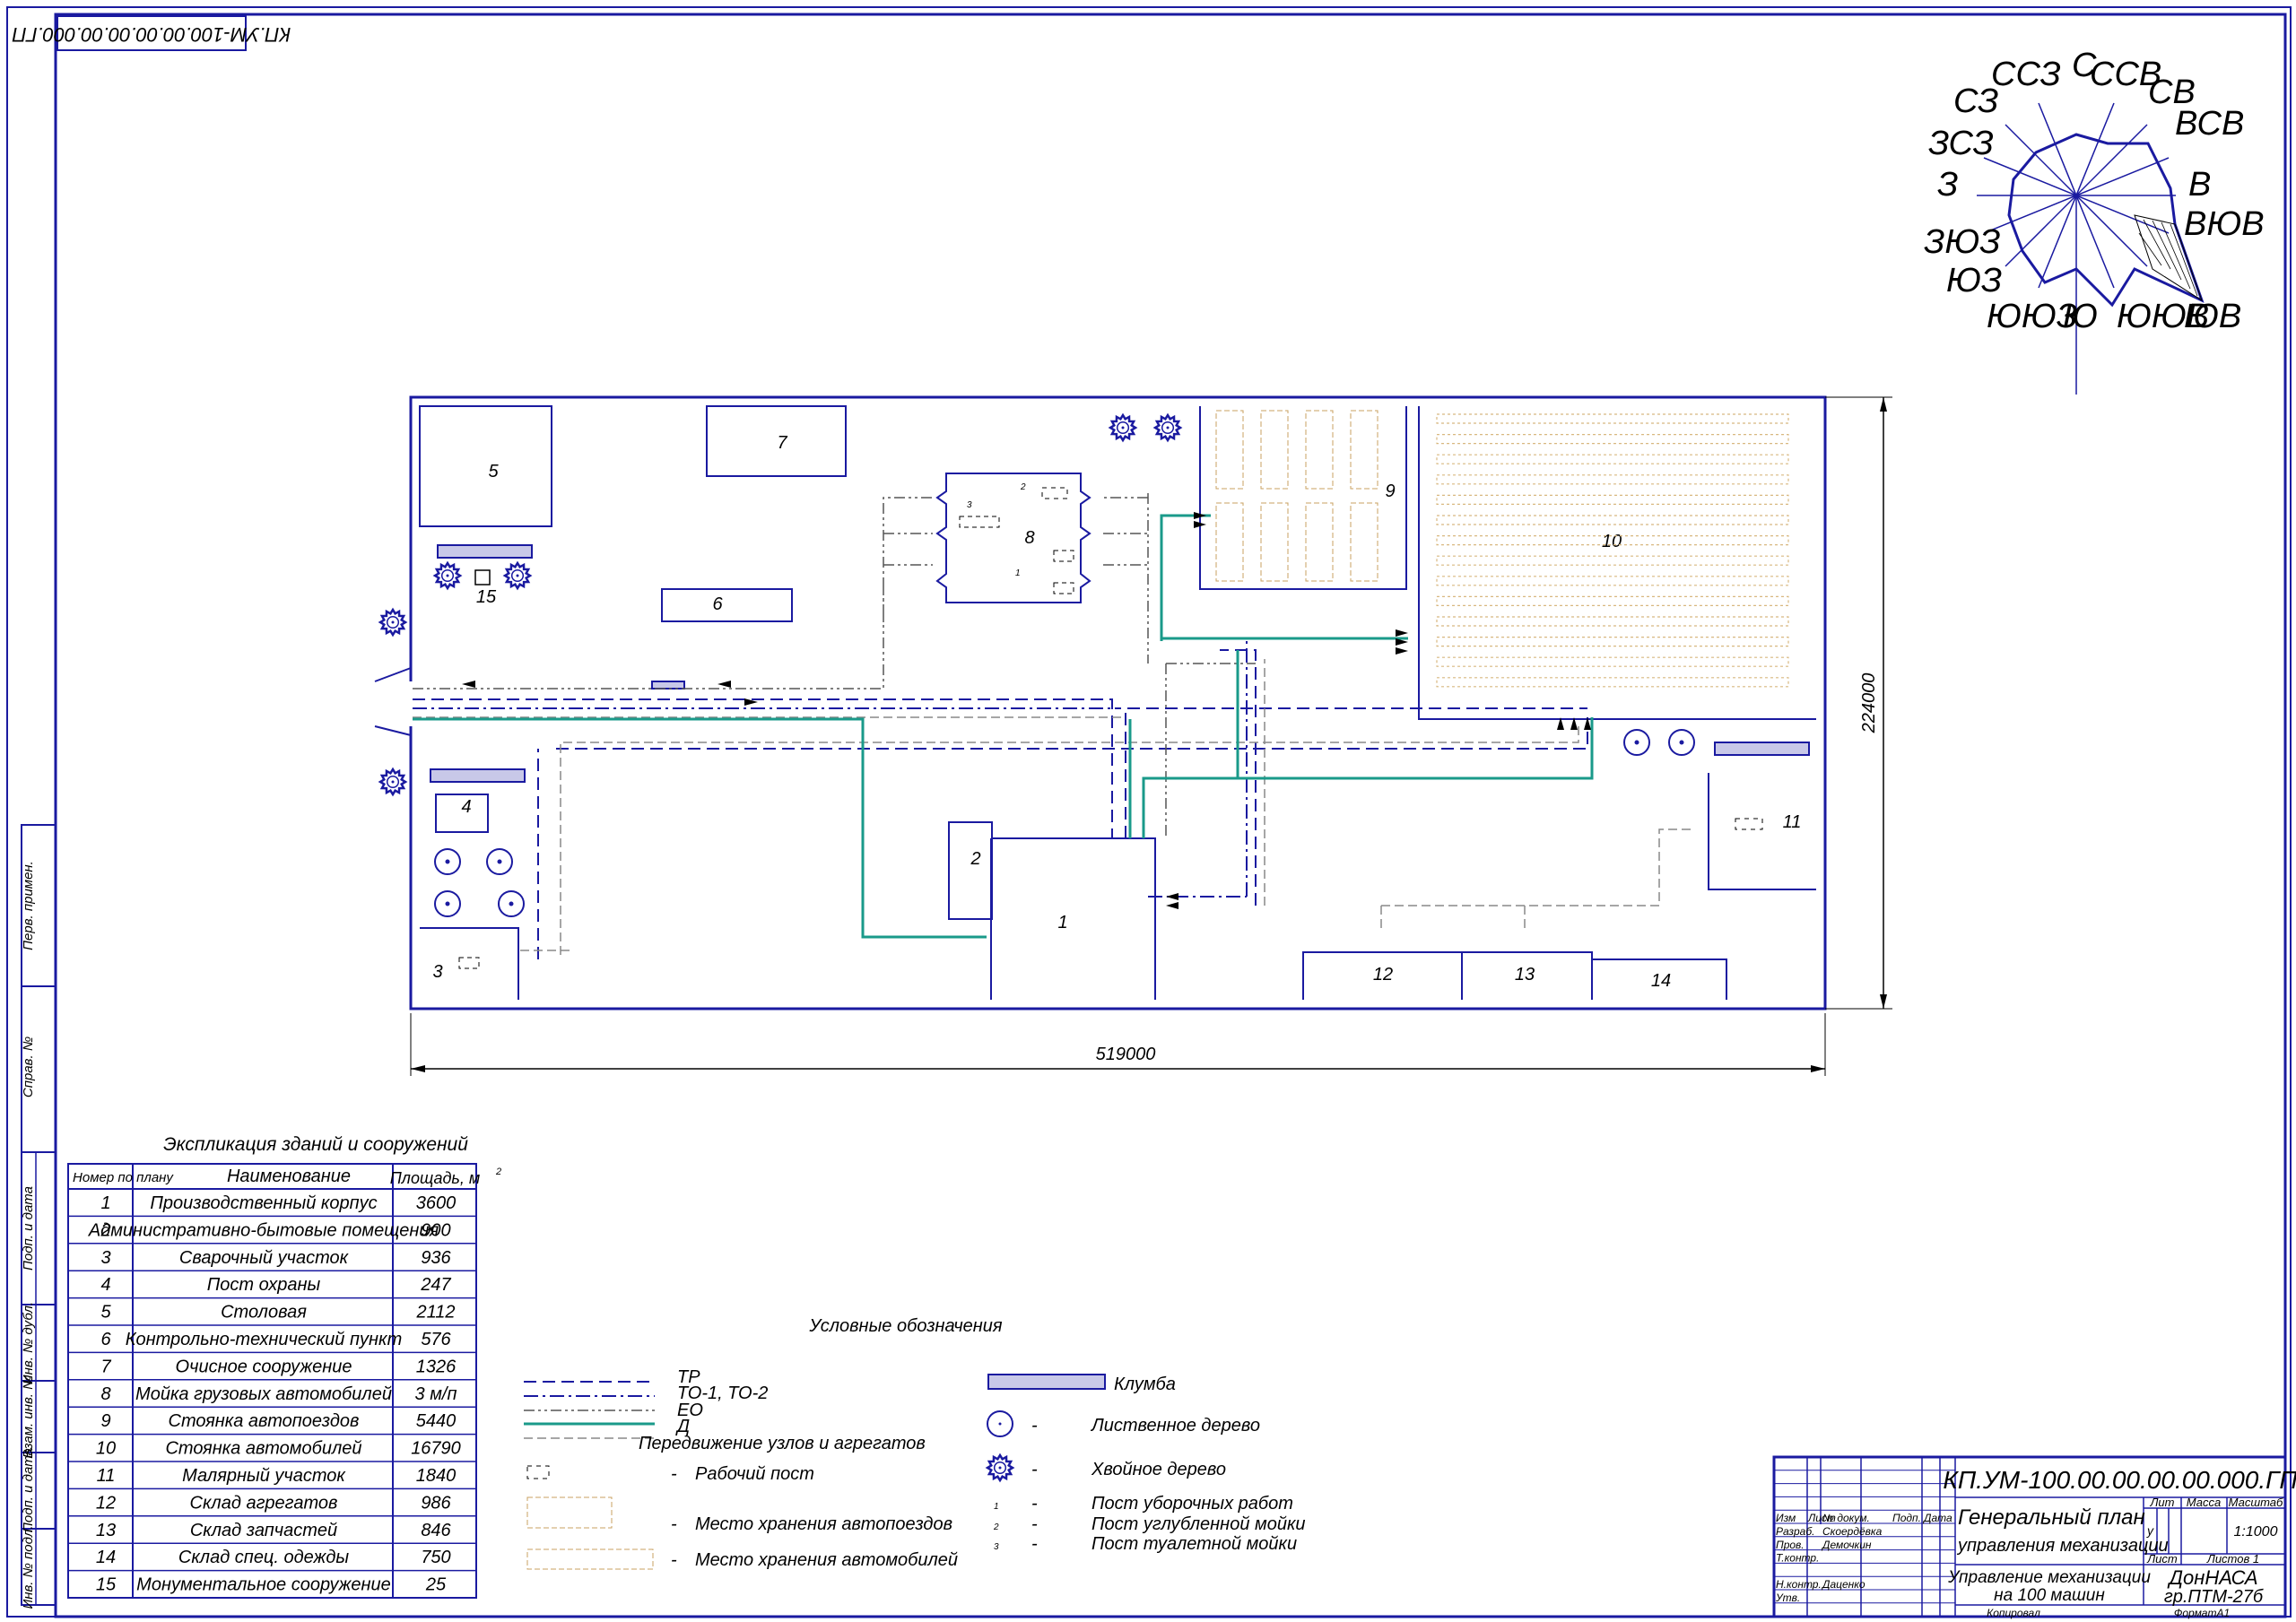 The image size is (2296, 1622). Describe the element at coordinates (1062, 922) in the screenshot. I see `label-building-1: 1` at that location.